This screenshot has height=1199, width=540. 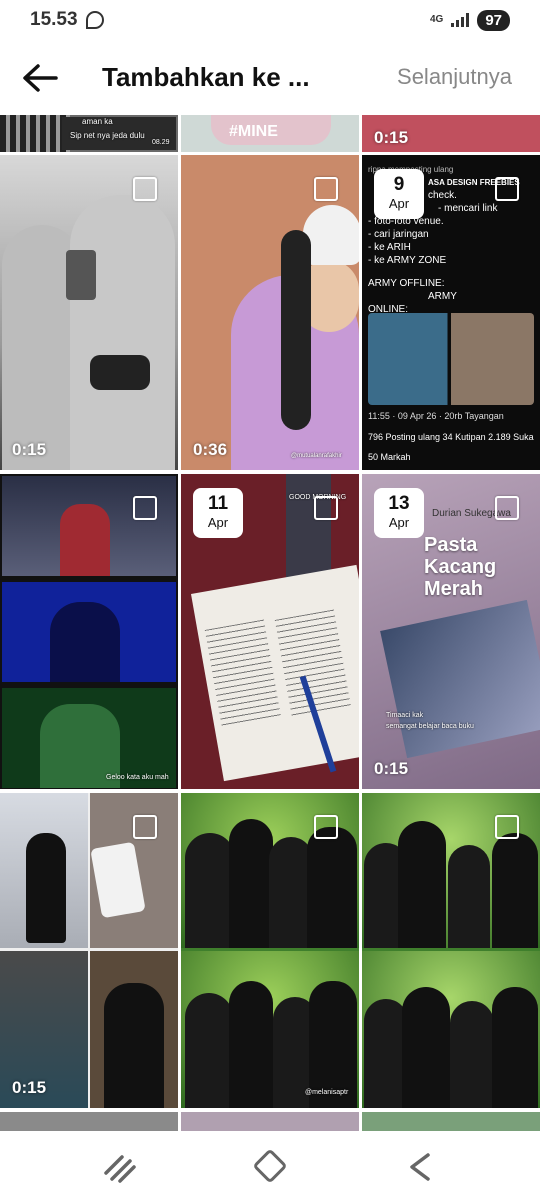 I want to click on chat-label: aman ka, so click(x=97, y=121).